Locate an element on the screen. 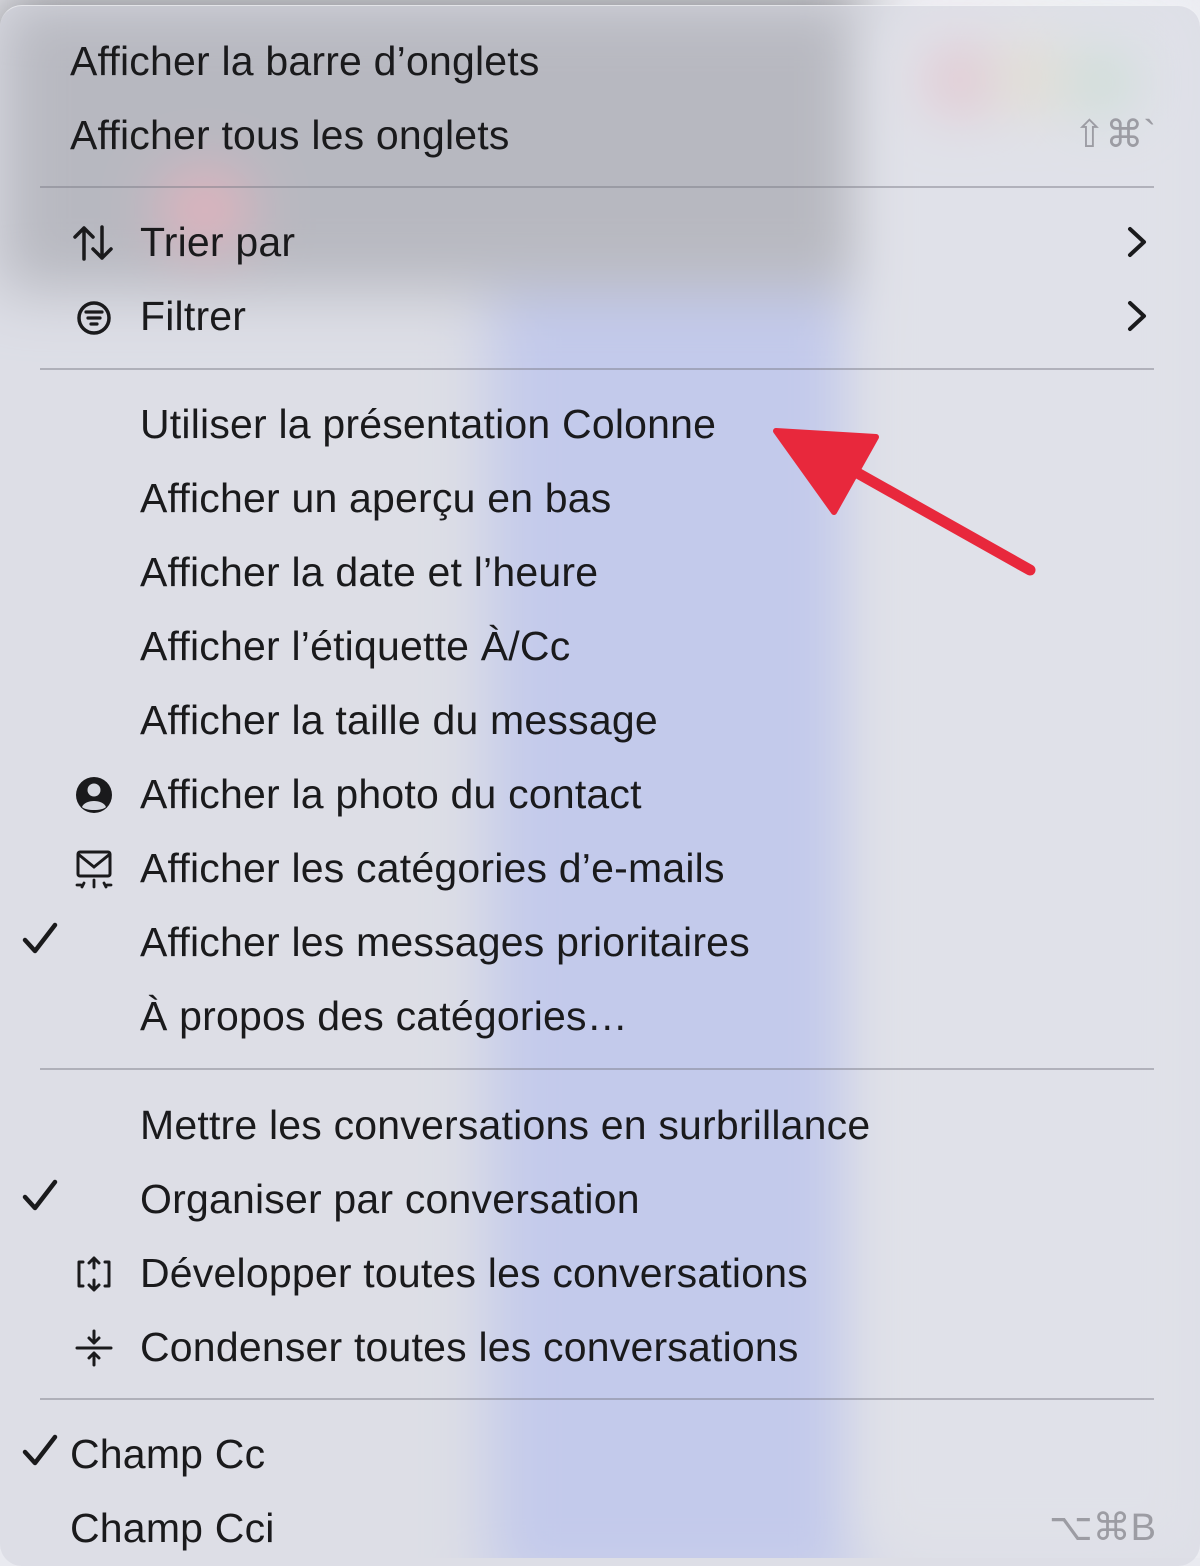 The width and height of the screenshot is (1200, 1566). menu-item-organize-by-conversation: Organiser par conversation is located at coordinates (600, 1199).